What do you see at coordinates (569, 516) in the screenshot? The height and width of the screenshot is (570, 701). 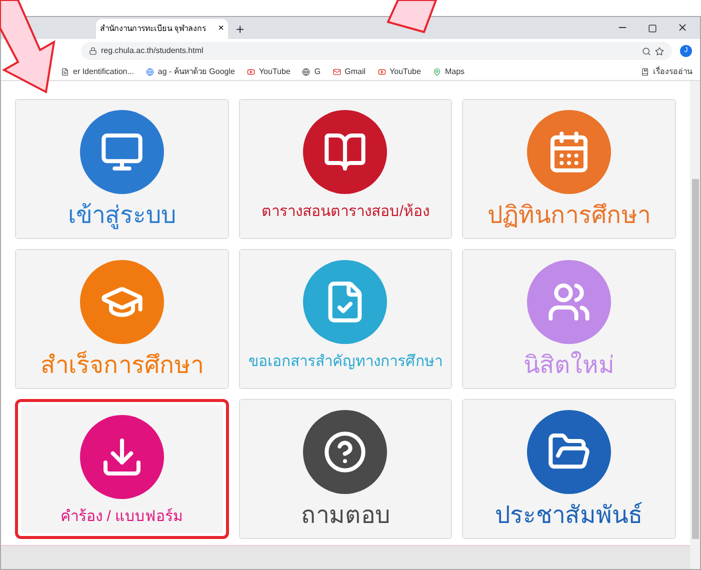 I see `card-label: ประชาสัมพันธ์` at bounding box center [569, 516].